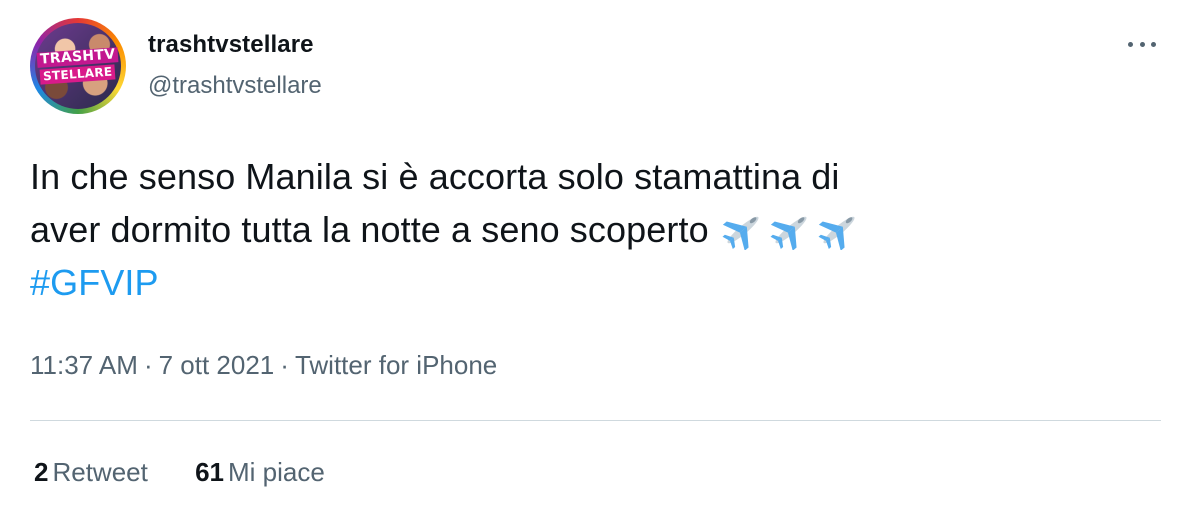 This screenshot has width=1191, height=510. Describe the element at coordinates (100, 472) in the screenshot. I see `retweet-label: Retweet` at that location.